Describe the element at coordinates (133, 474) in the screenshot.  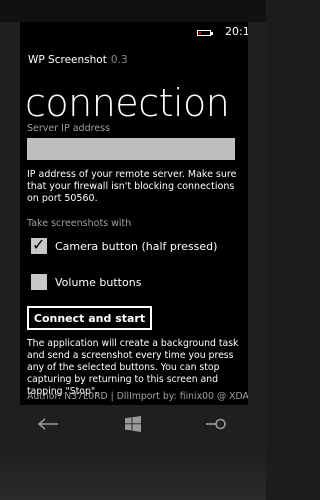
I see `device-bottom-bezel` at that location.